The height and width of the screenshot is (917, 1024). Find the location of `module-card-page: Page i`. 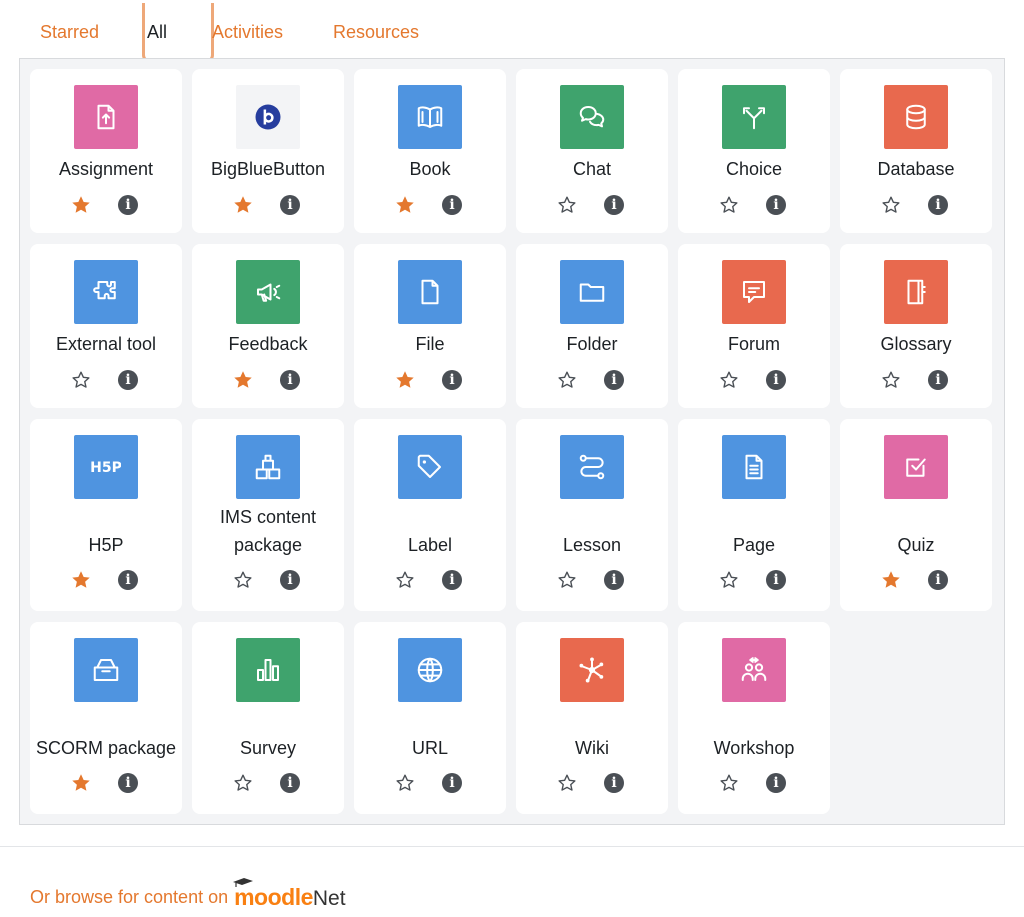

module-card-page: Page i is located at coordinates (754, 515).